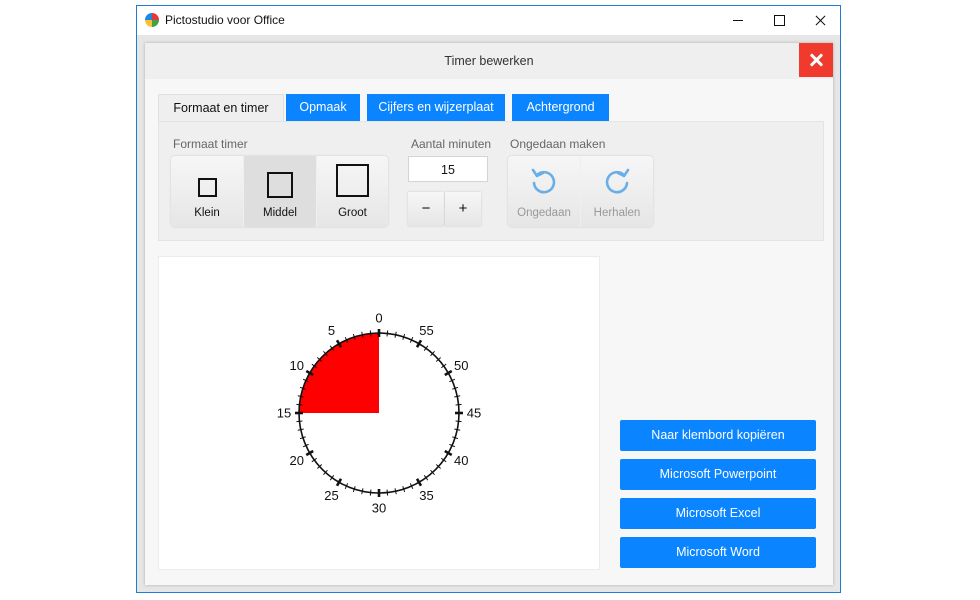 This screenshot has height=600, width=980. What do you see at coordinates (718, 435) in the screenshot?
I see `copy-to-clipboard-button: Naar klembord kopiëren` at bounding box center [718, 435].